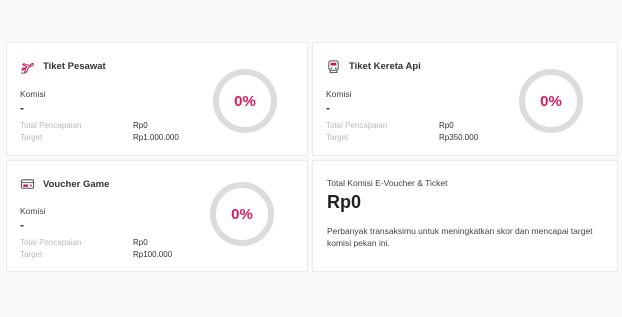 Image resolution: width=622 pixels, height=317 pixels. Describe the element at coordinates (156, 137) in the screenshot. I see `target-value: Rp1.000.000` at that location.